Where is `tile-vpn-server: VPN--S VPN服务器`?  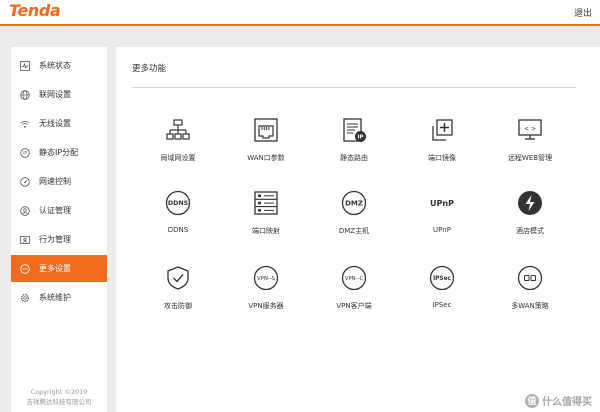 tile-vpn-server: VPN--S VPN服务器 is located at coordinates (266, 295).